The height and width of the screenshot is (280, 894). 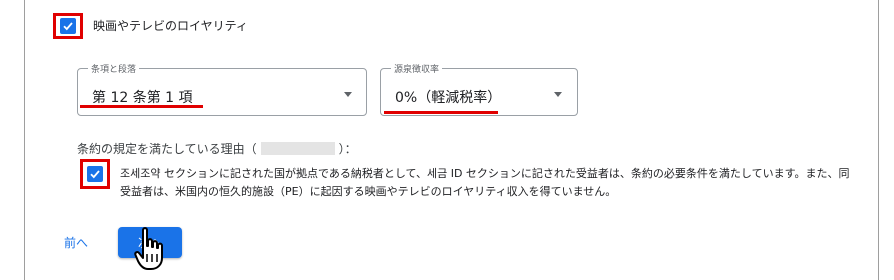 What do you see at coordinates (448, 98) in the screenshot?
I see `withholding-rate-select-value: 0%（軽減税率）` at bounding box center [448, 98].